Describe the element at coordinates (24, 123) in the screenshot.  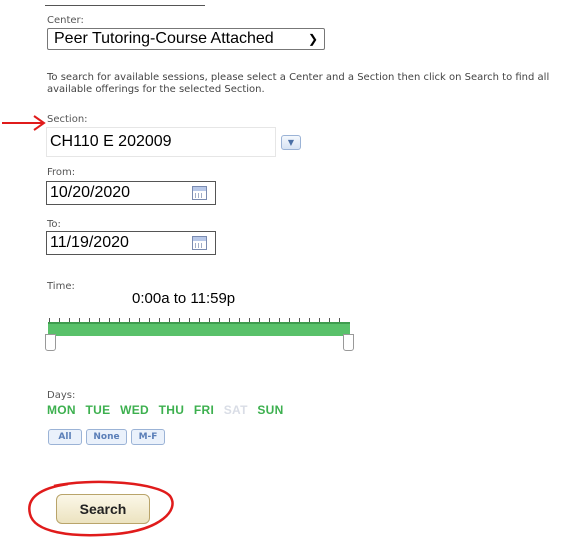
I see `annotation-arrow-icon` at that location.